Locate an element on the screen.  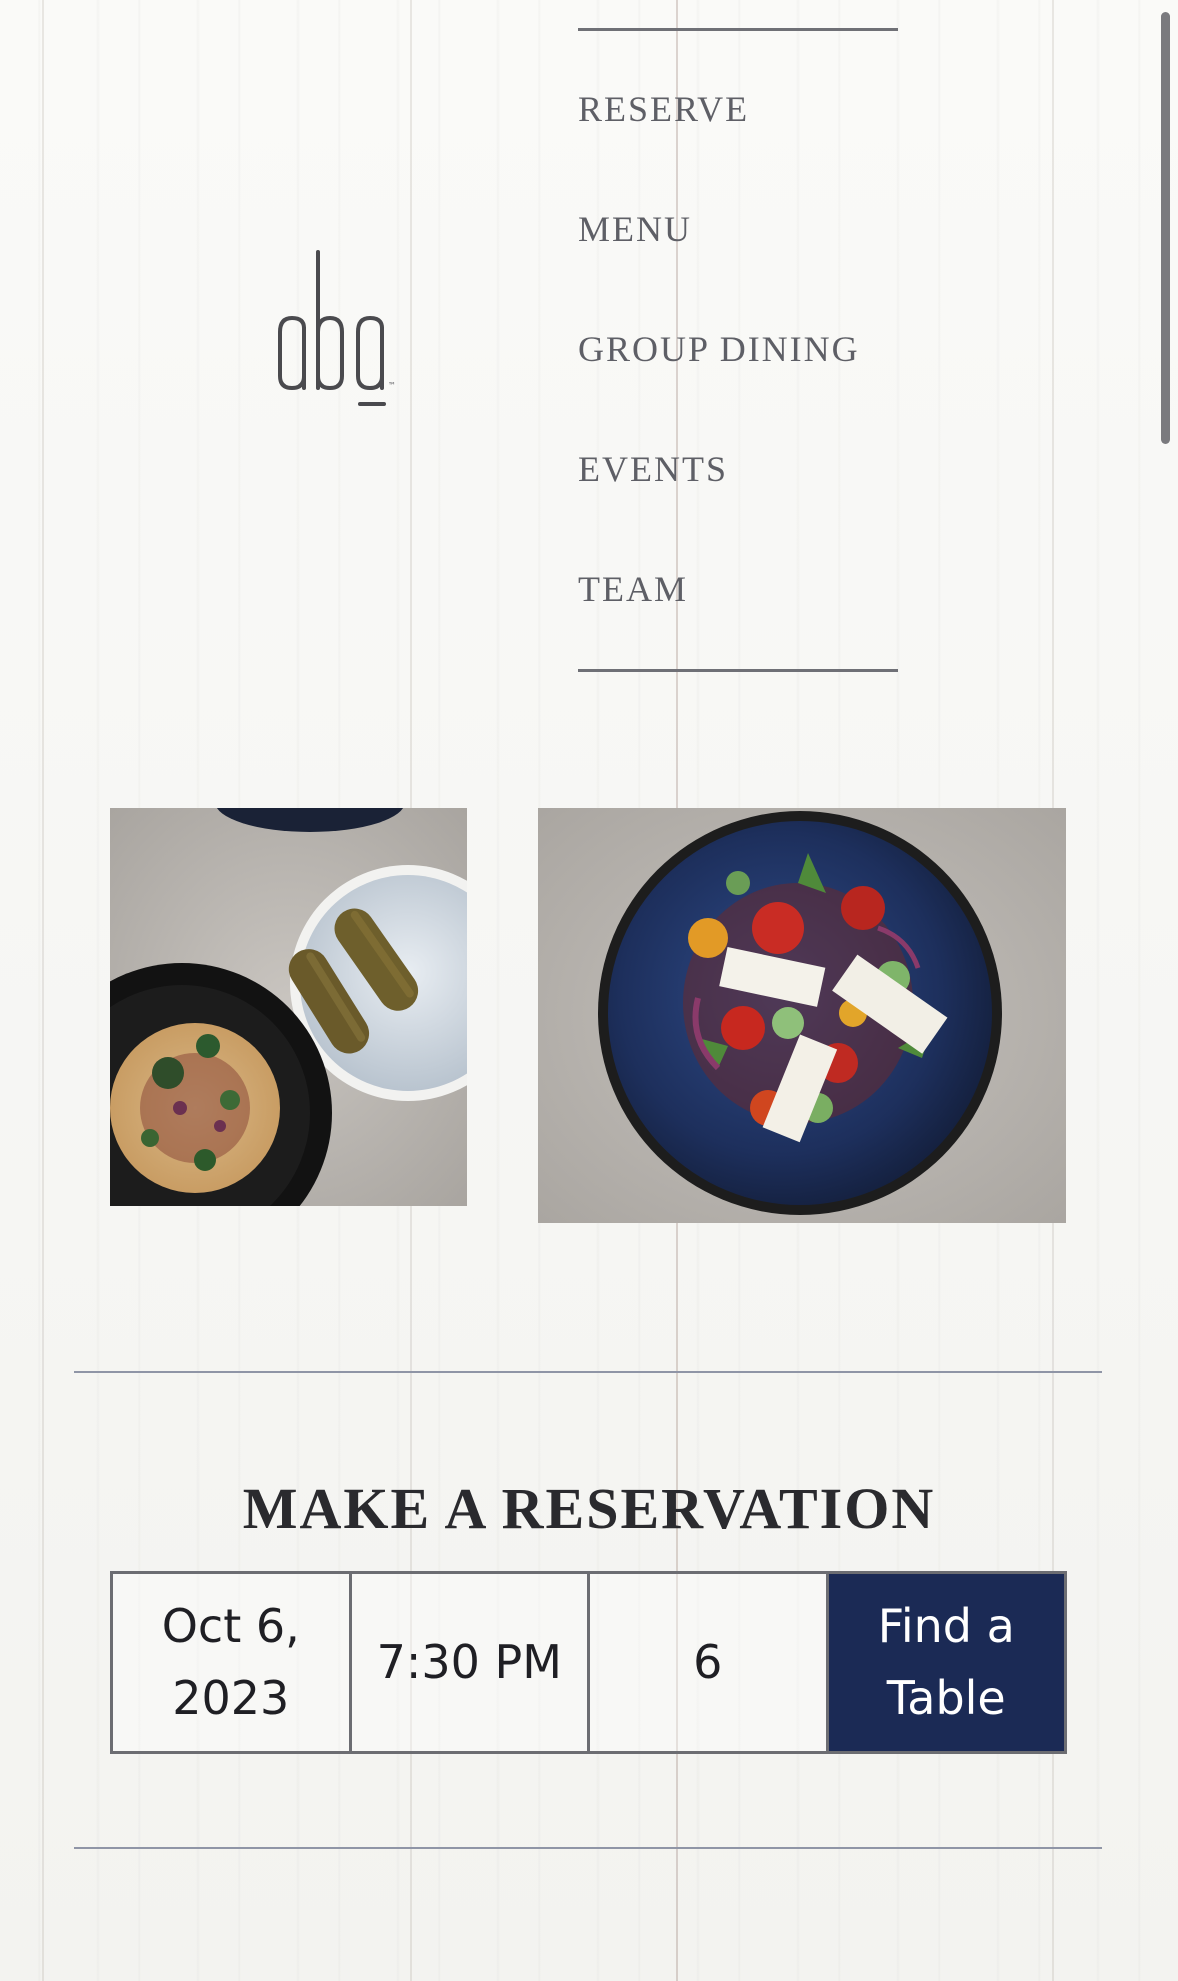
reservation-heading: MAKE A RESERVATION is located at coordinates (589, 1508).